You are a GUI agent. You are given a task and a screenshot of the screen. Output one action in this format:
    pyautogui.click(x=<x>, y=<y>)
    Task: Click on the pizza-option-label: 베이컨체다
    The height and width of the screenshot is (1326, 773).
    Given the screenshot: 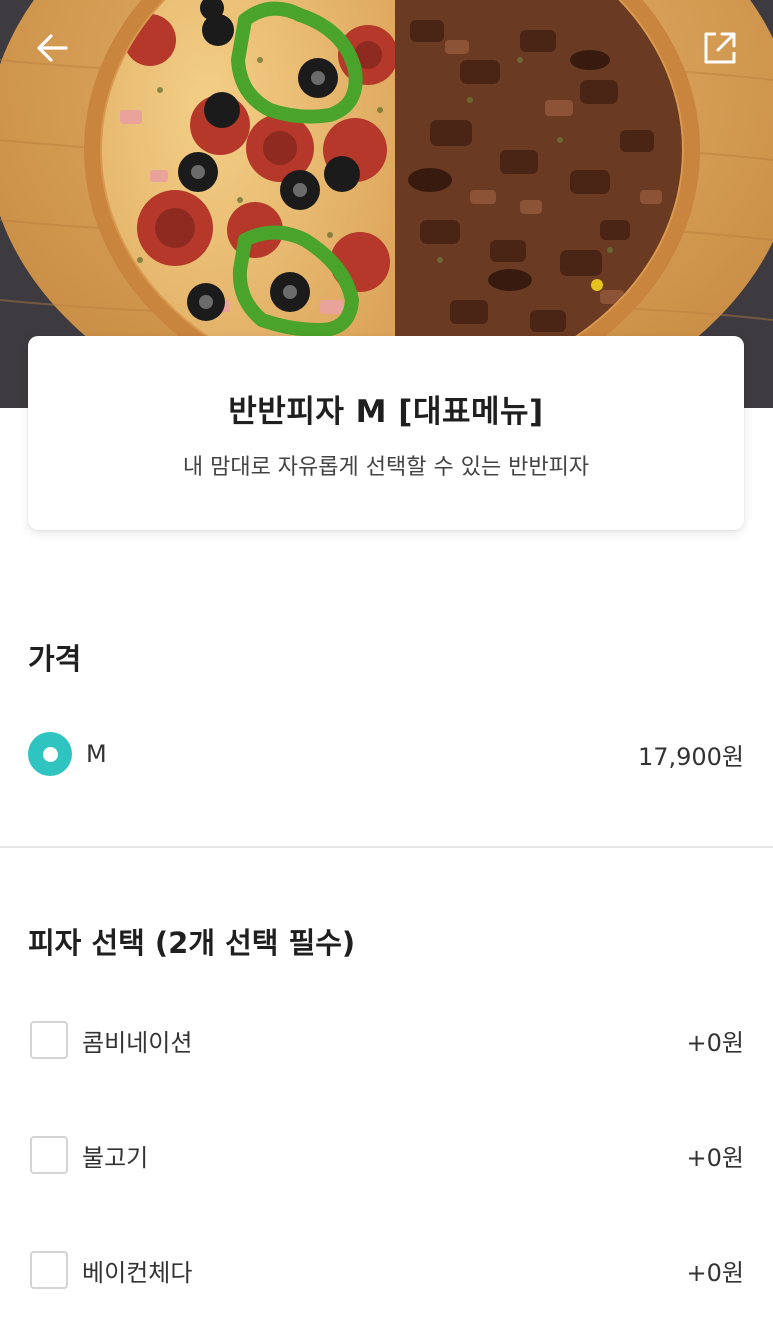 What is the action you would take?
    pyautogui.click(x=137, y=1272)
    